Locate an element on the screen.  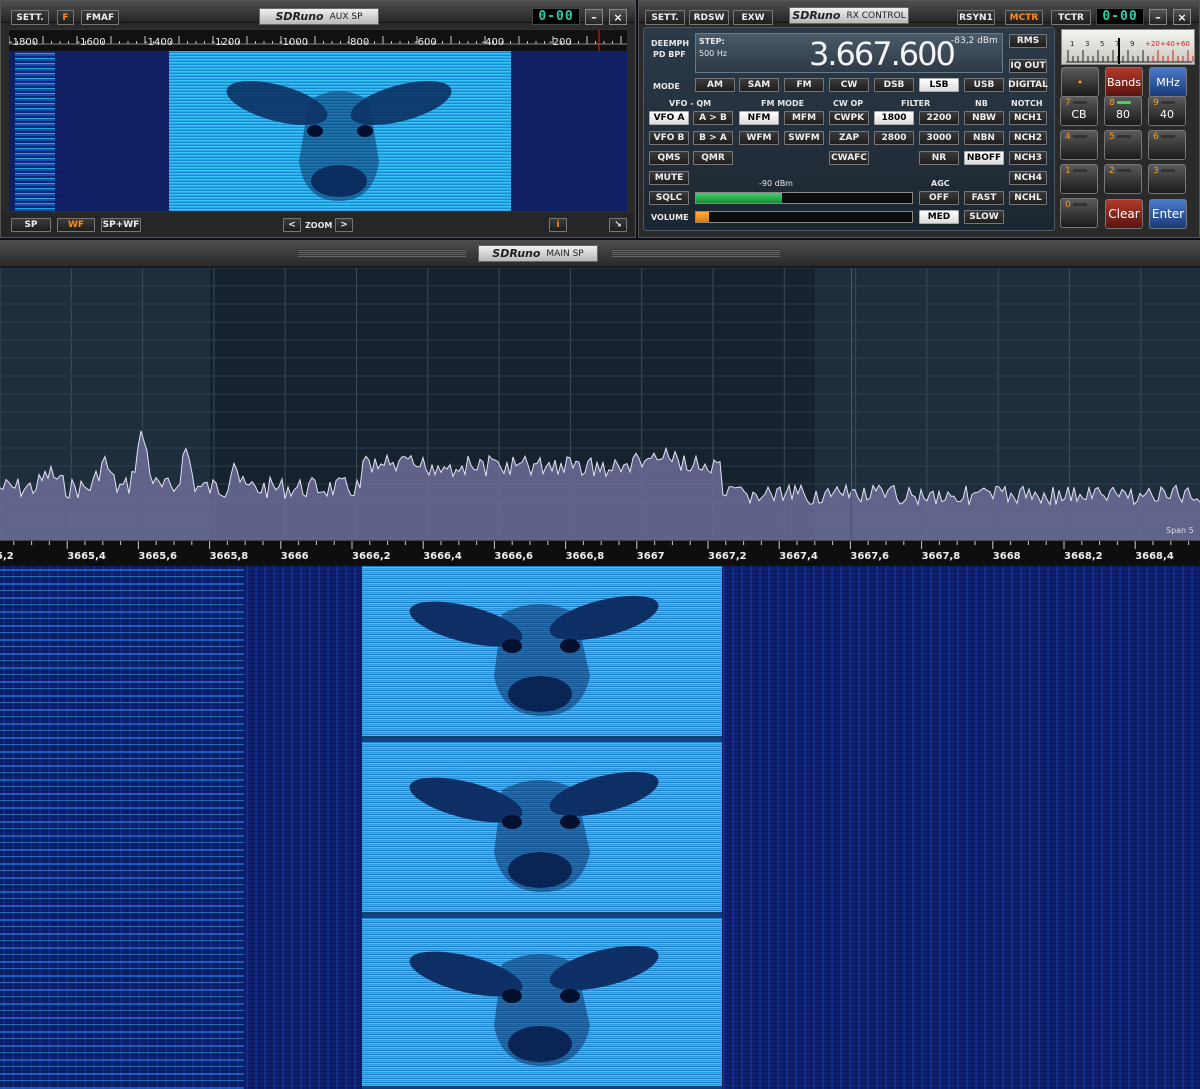
rx-minimize-button: – is located at coordinates (1158, 17).